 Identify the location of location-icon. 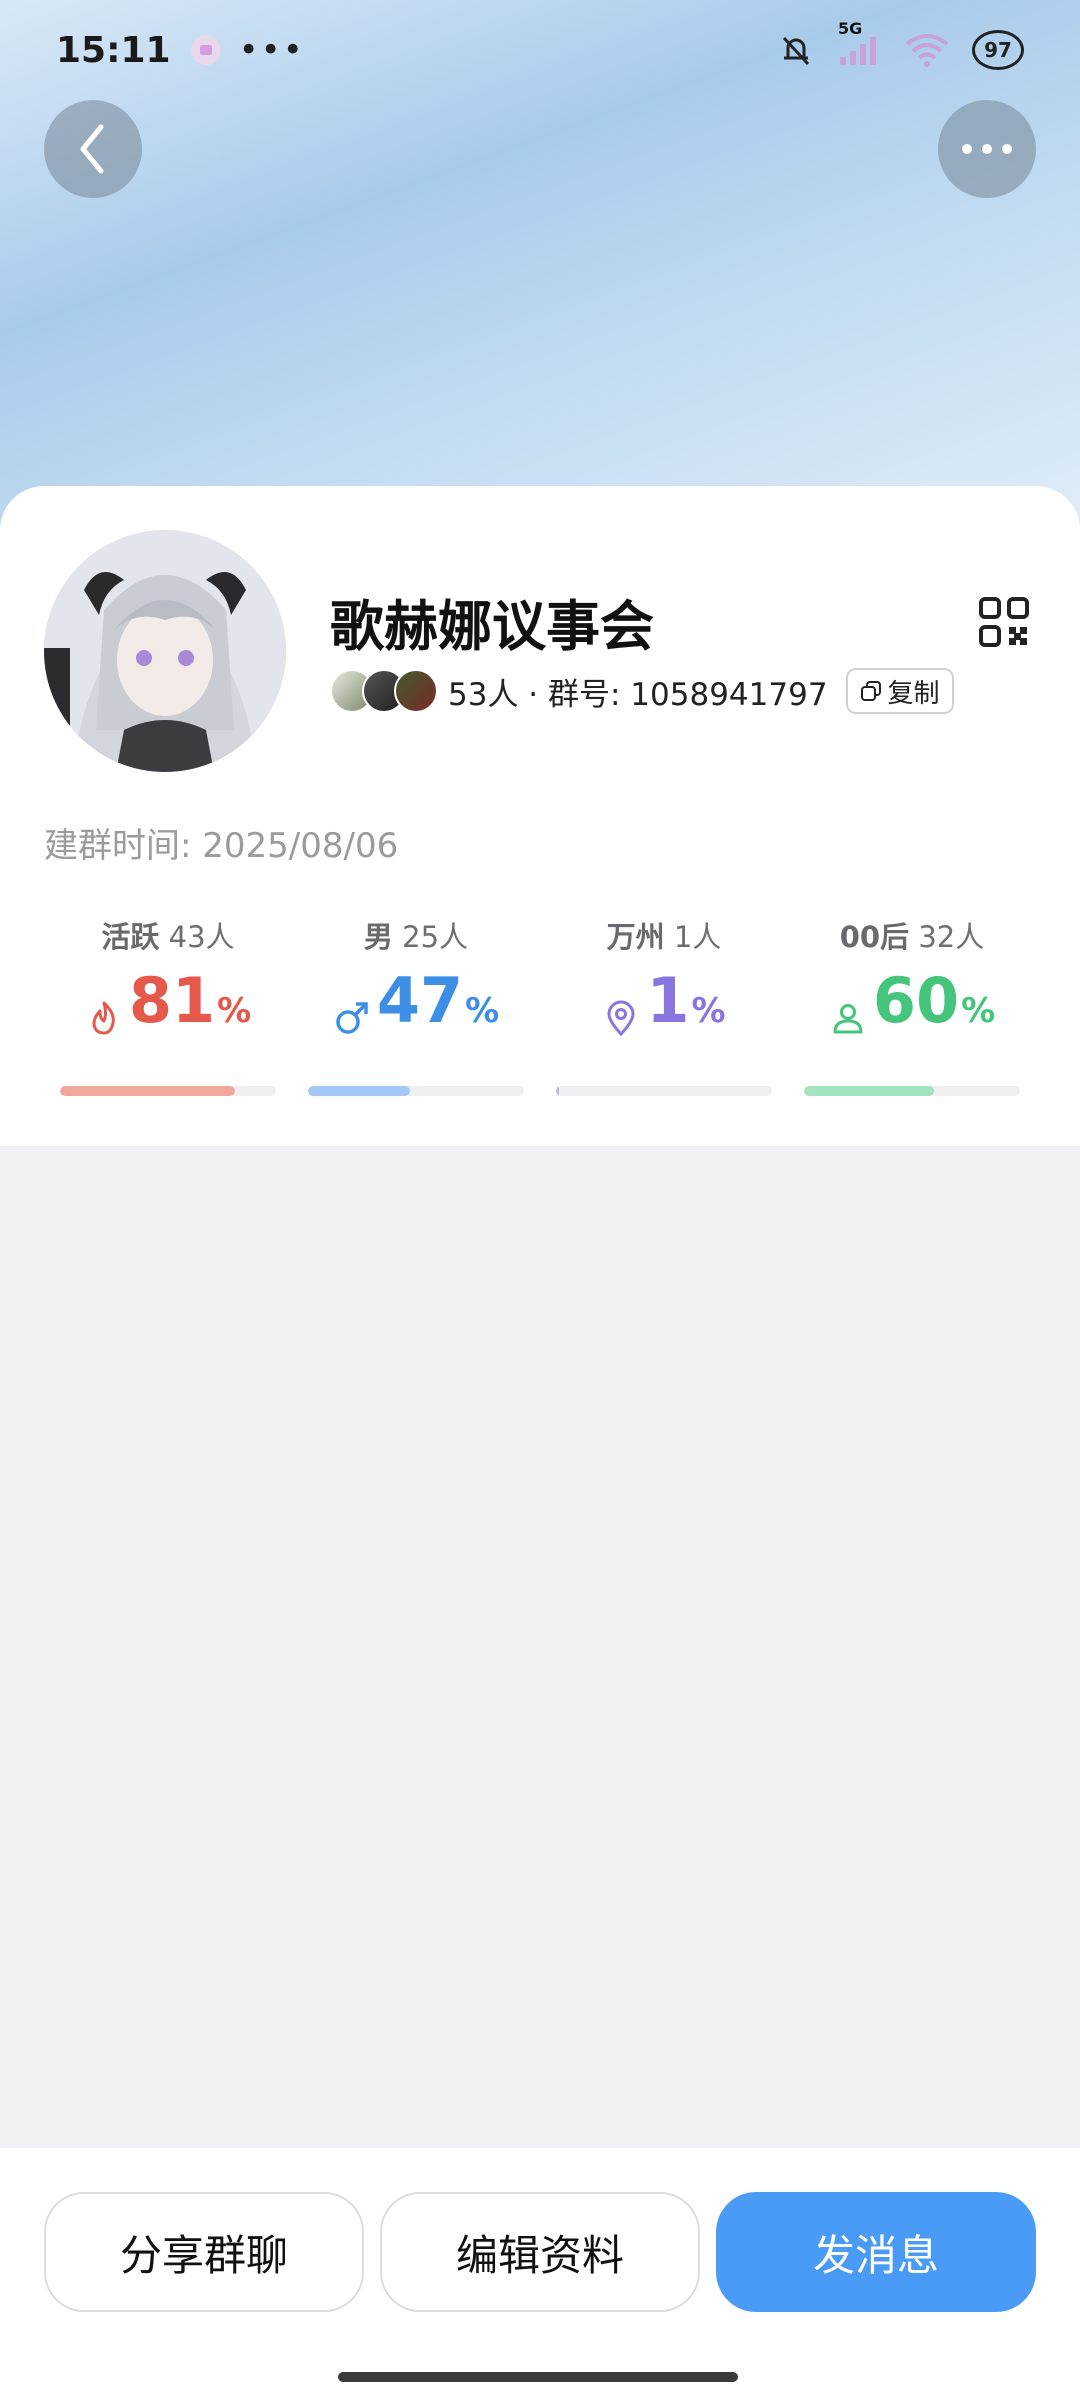
(621, 1018).